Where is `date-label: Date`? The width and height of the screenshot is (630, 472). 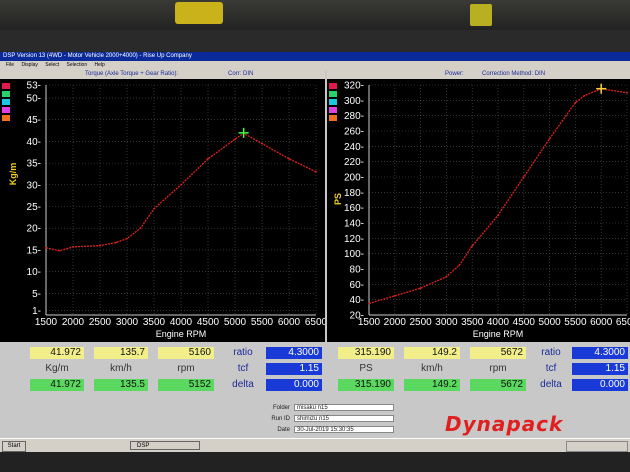 date-label: Date is located at coordinates (283, 430).